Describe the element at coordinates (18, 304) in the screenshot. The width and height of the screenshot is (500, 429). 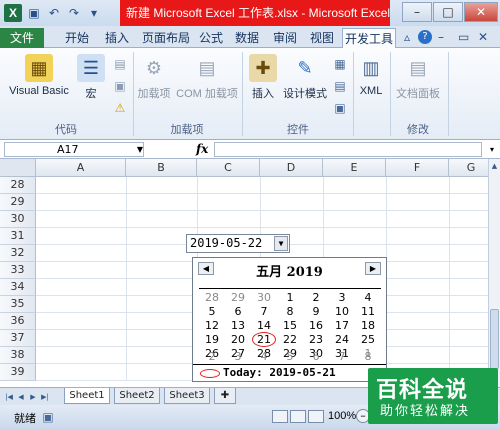
I see `row-header: 35` at that location.